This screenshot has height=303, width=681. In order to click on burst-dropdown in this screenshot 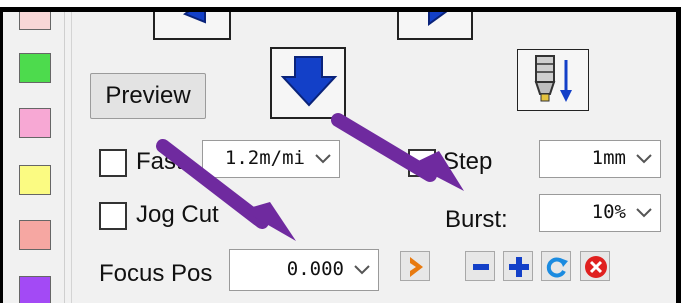, I will do `click(644, 213)`.